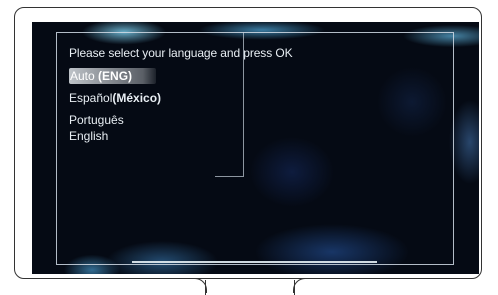 The height and width of the screenshot is (295, 498). I want to click on language-option-english: English, so click(115, 136).